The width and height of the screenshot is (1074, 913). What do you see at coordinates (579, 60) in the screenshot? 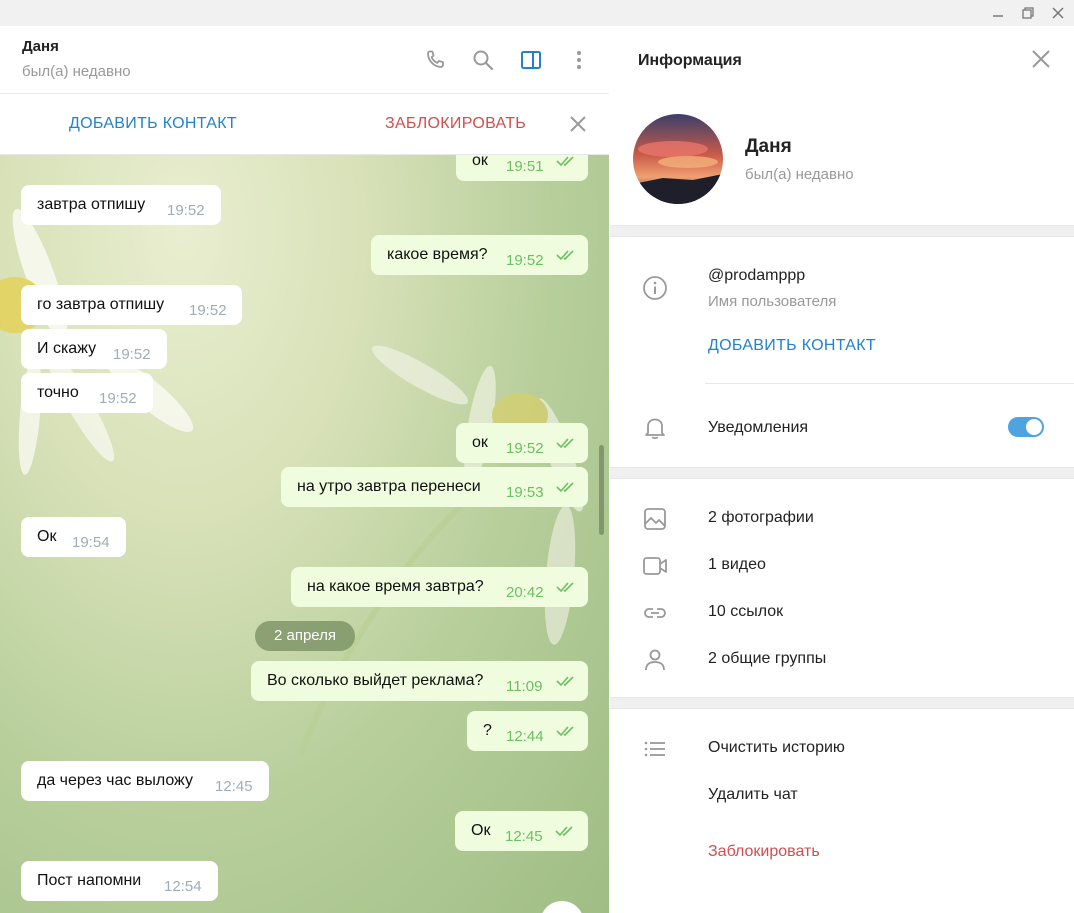
I see `more-menu-icon` at bounding box center [579, 60].